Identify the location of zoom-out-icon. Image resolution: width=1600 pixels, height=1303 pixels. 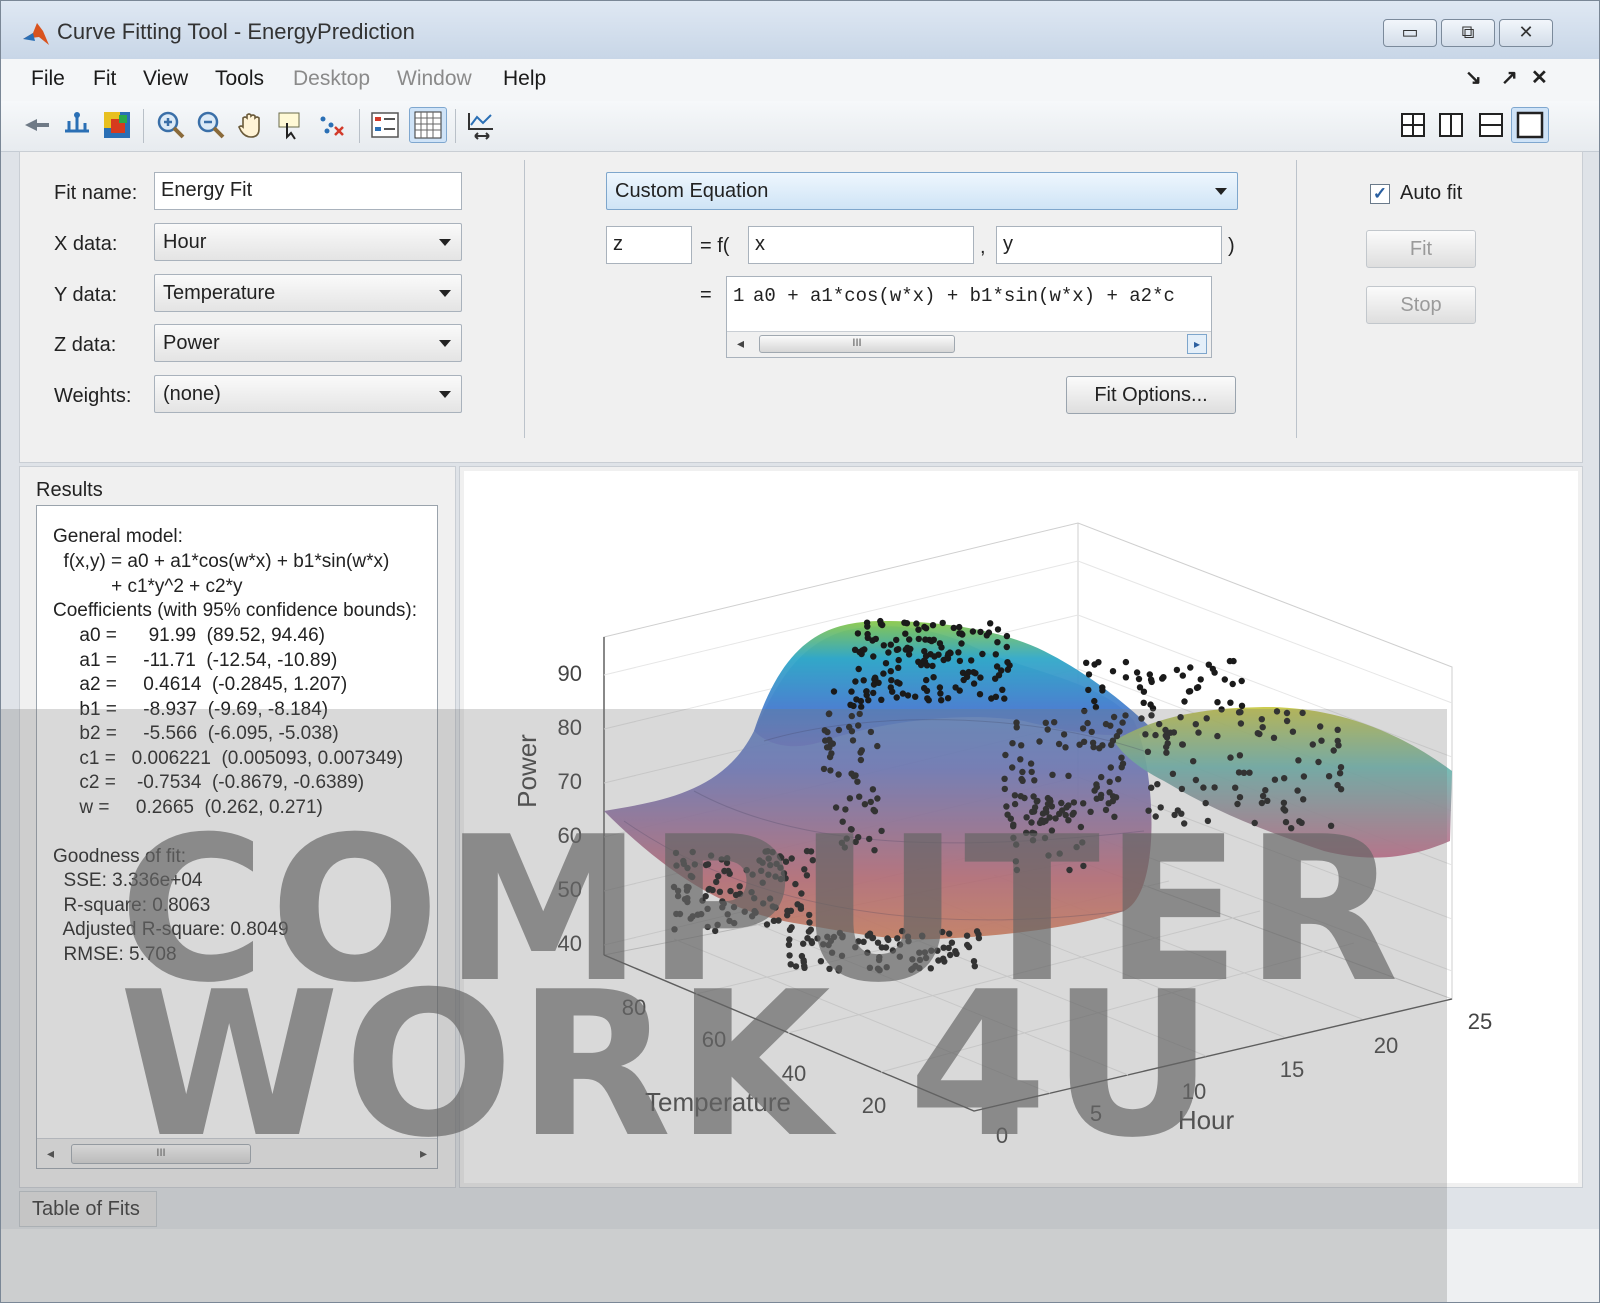
(211, 125).